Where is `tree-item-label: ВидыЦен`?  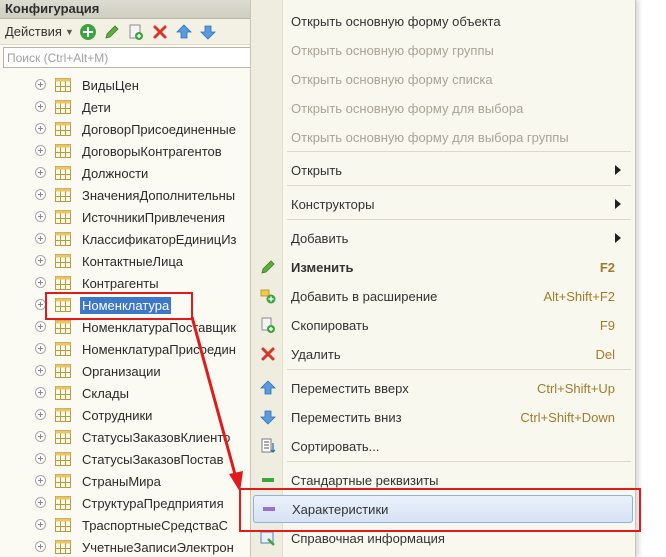
tree-item-label: ВидыЦен is located at coordinates (110, 85).